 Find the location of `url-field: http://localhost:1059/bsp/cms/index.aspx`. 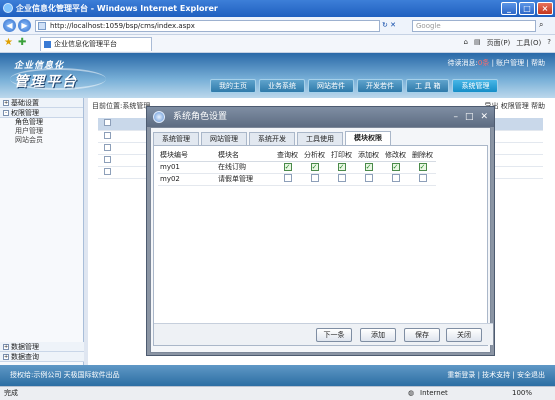

url-field: http://localhost:1059/bsp/cms/index.aspx is located at coordinates (207, 26).